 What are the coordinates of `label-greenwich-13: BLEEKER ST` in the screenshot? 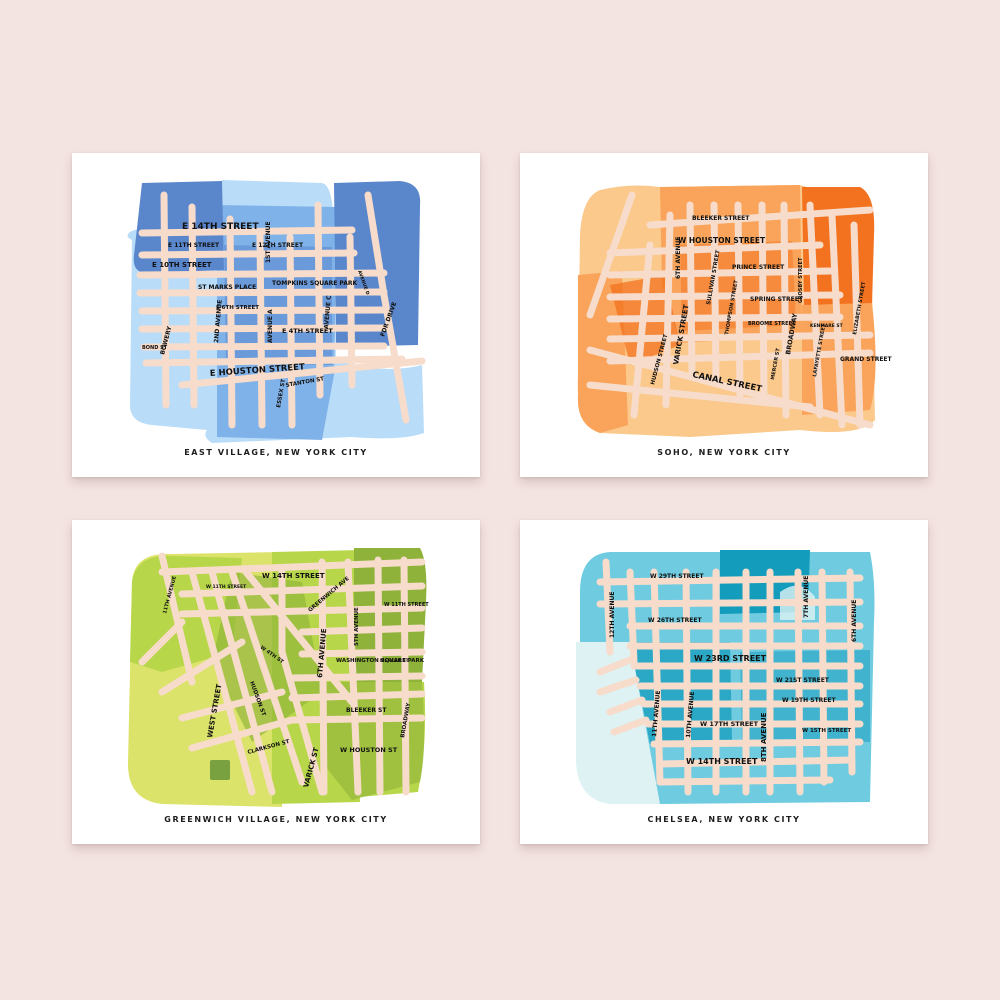 It's located at (366, 710).